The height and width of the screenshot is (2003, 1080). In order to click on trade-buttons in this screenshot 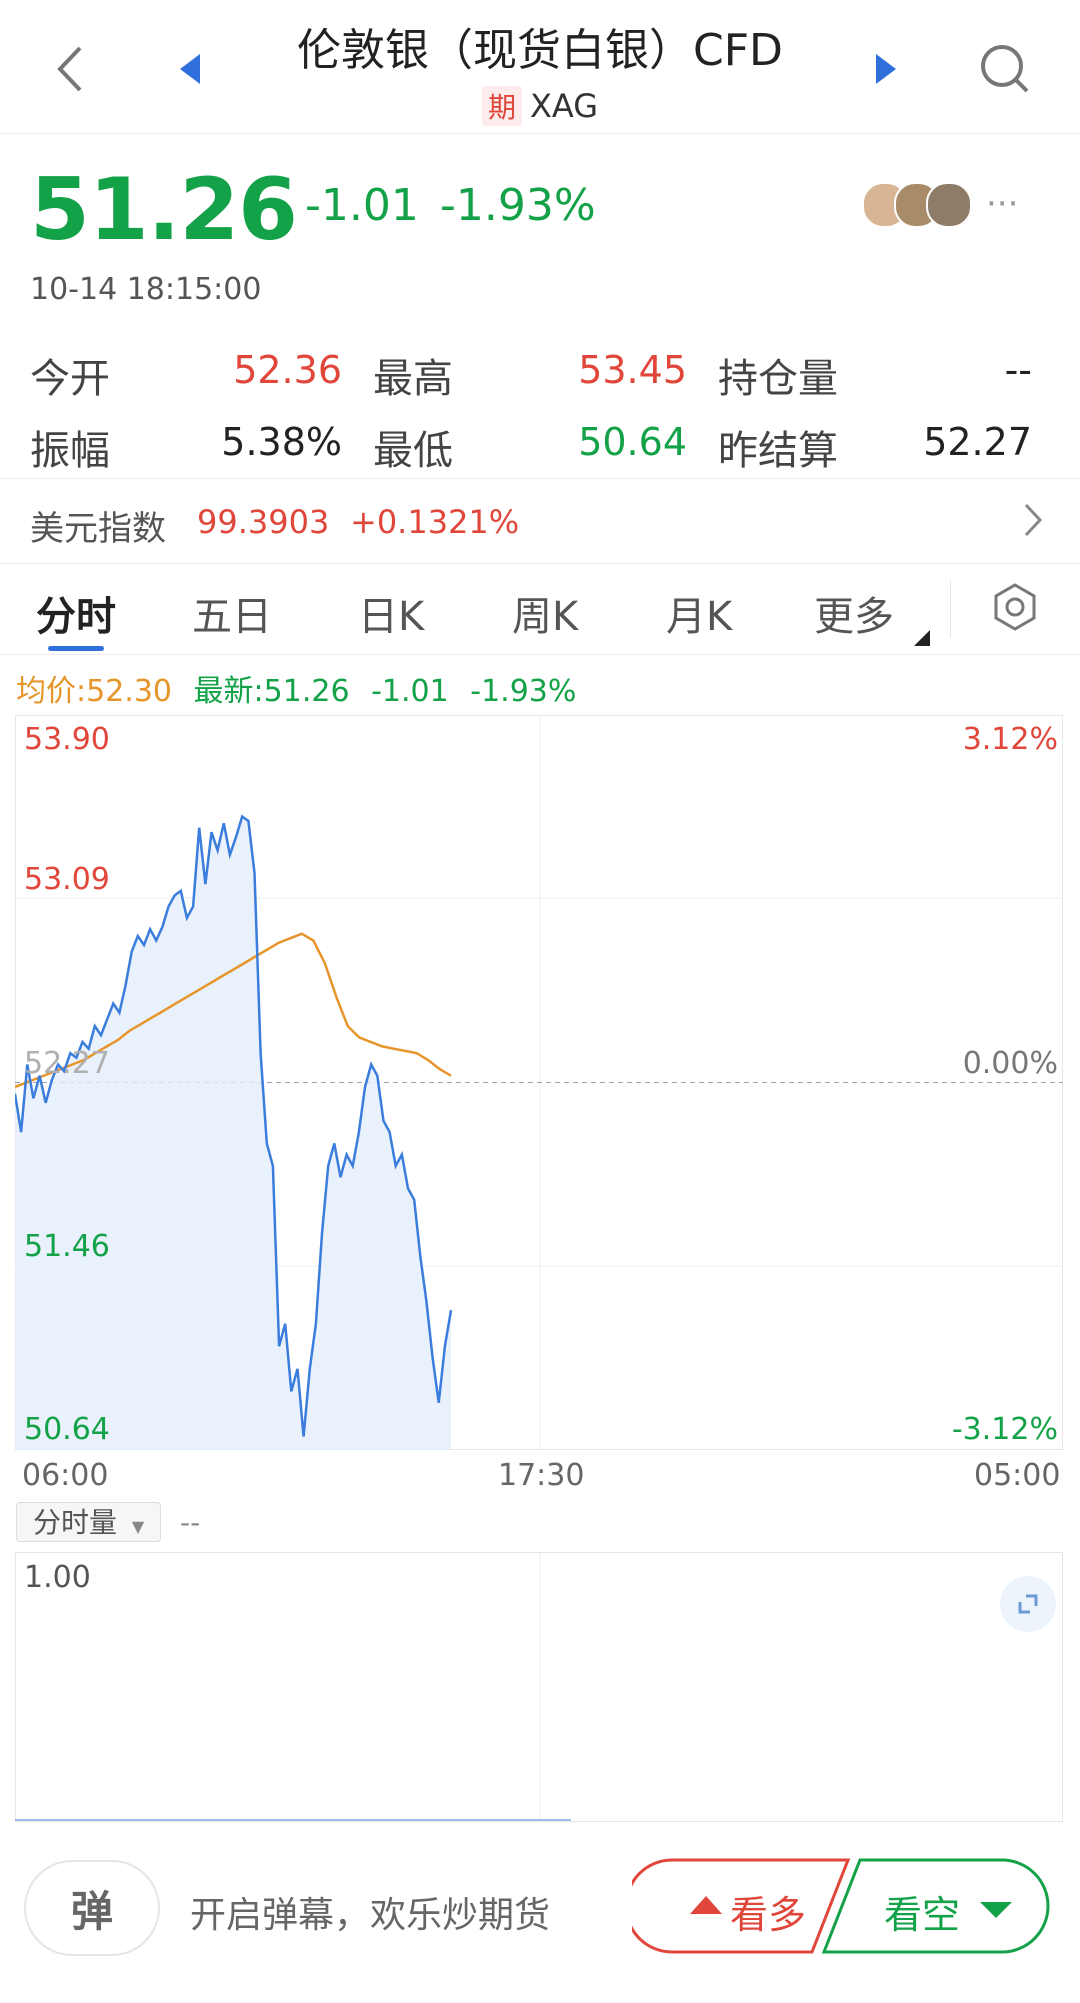, I will do `click(841, 1906)`.